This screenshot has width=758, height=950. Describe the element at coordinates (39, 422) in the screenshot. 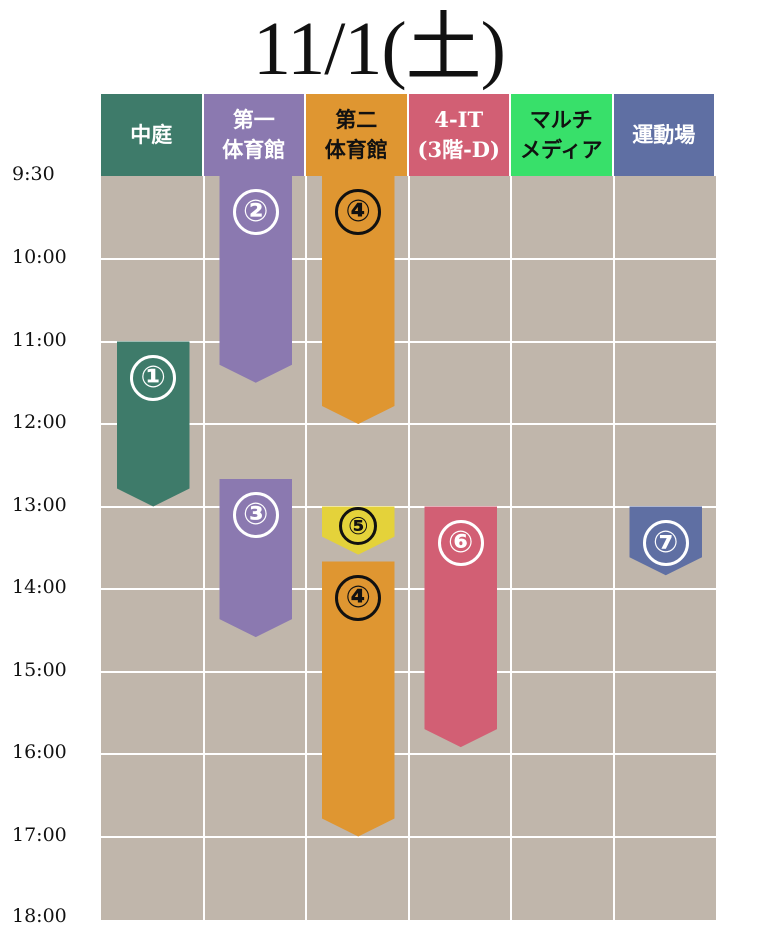

I see `time-label: 12:00` at that location.